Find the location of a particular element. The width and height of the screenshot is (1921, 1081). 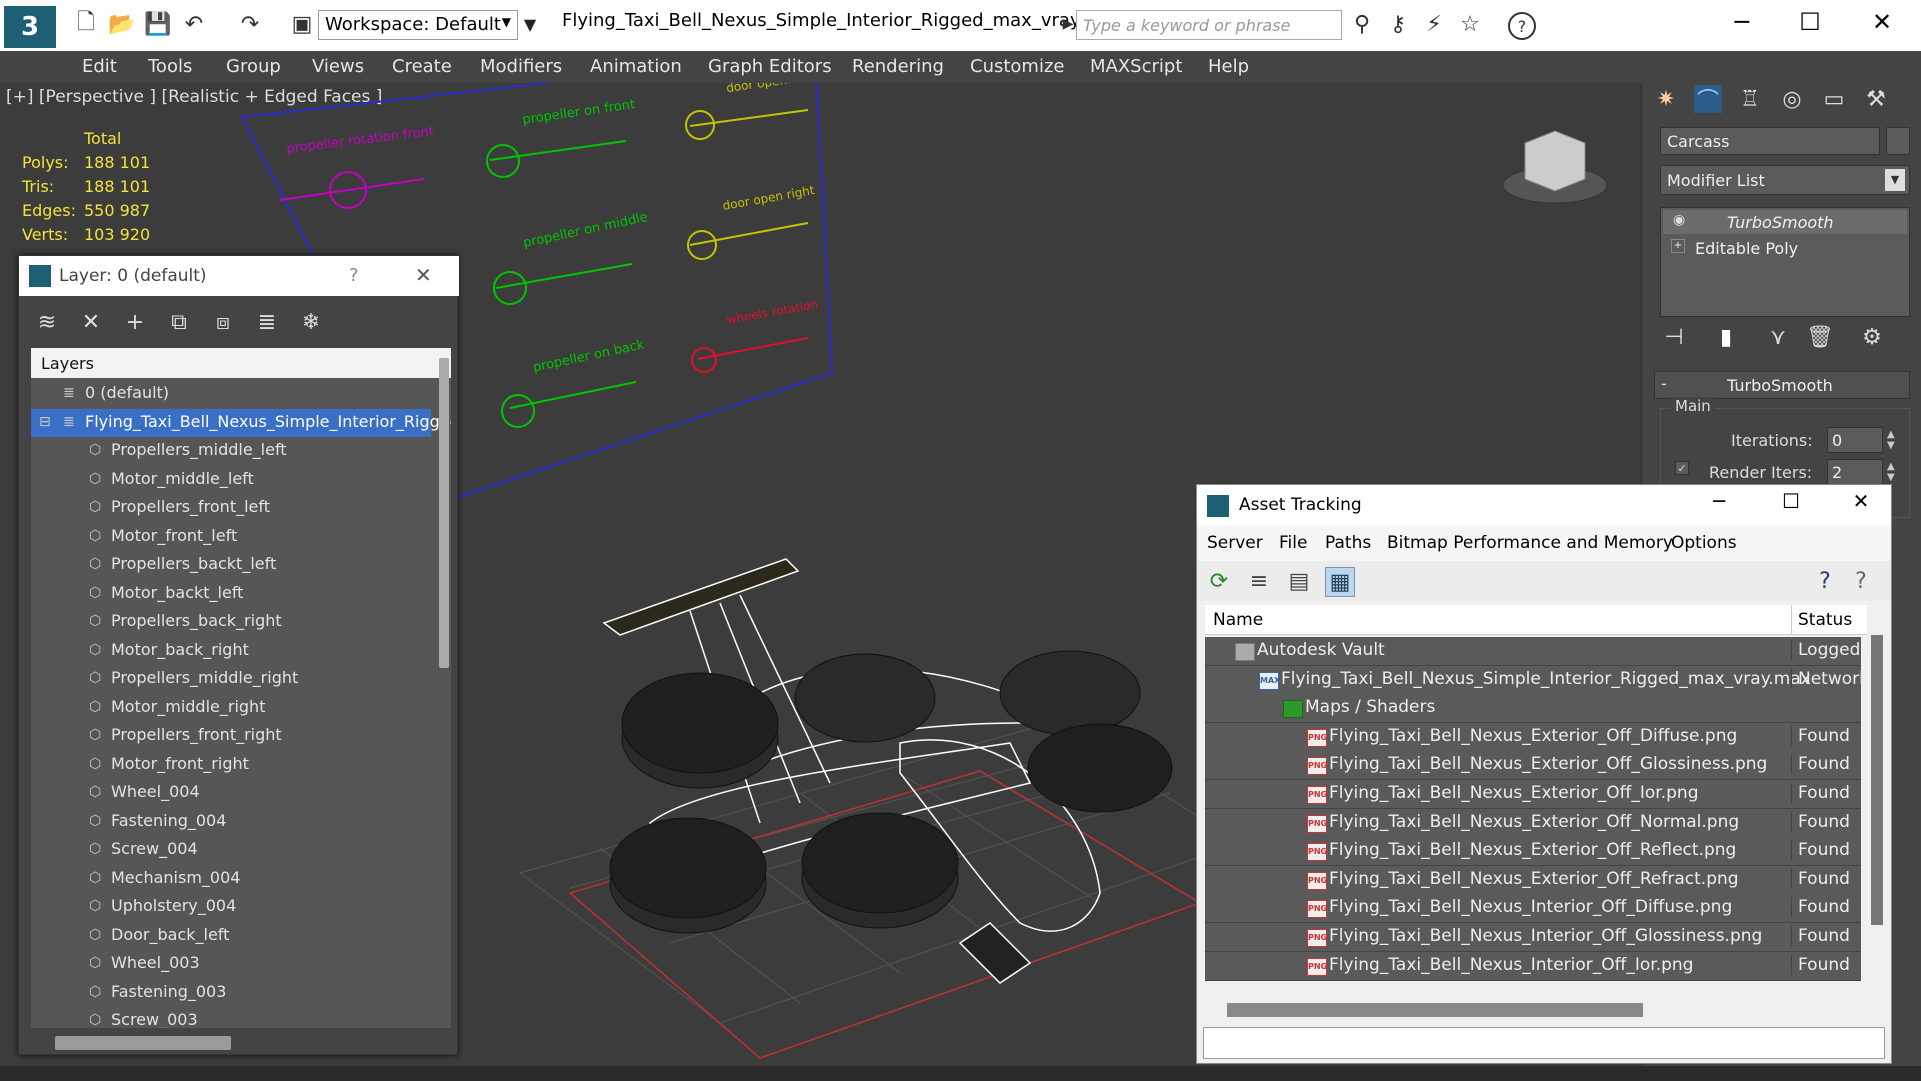

tree-view-icon: ▤ is located at coordinates (1299, 581).